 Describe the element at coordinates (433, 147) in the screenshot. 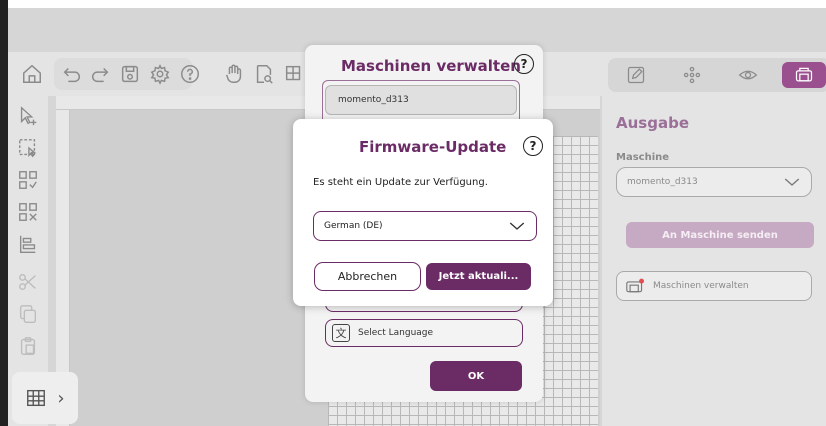

I see `dialog-title: Firmware-Update` at that location.